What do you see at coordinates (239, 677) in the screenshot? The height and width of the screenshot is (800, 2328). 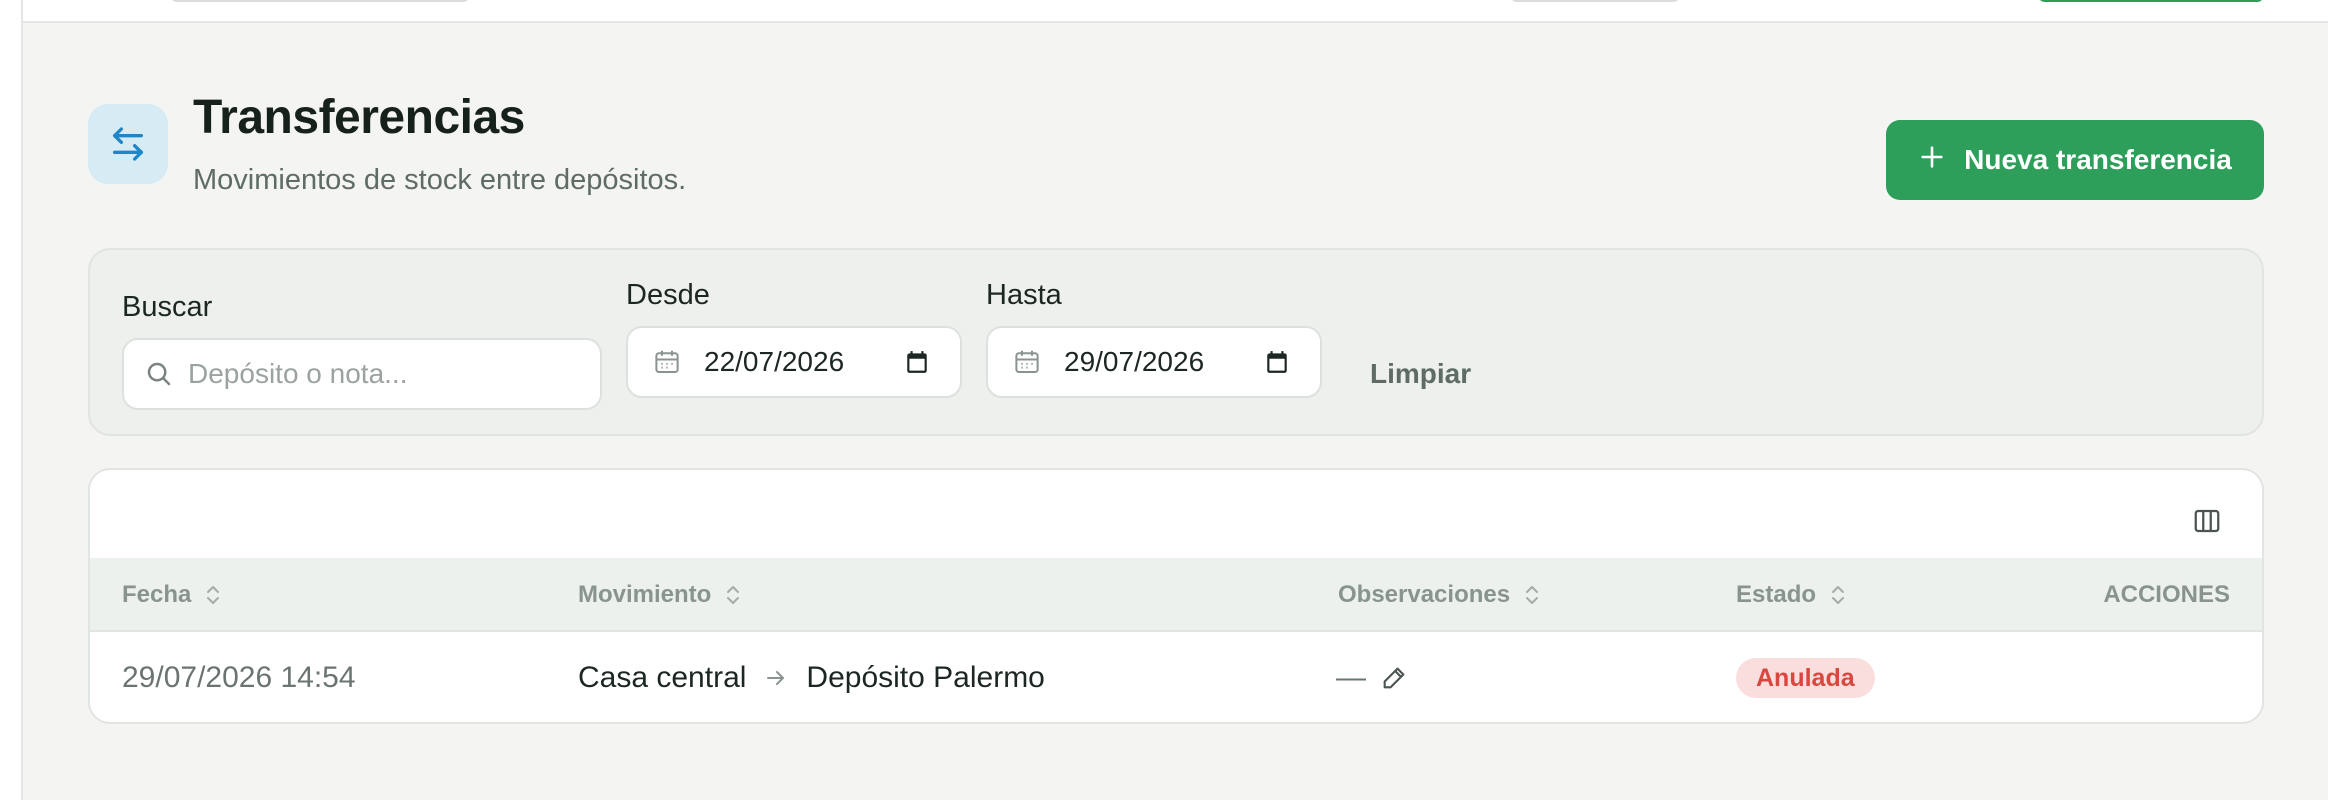 I see `row-date: 29/07/2026 14:54` at bounding box center [239, 677].